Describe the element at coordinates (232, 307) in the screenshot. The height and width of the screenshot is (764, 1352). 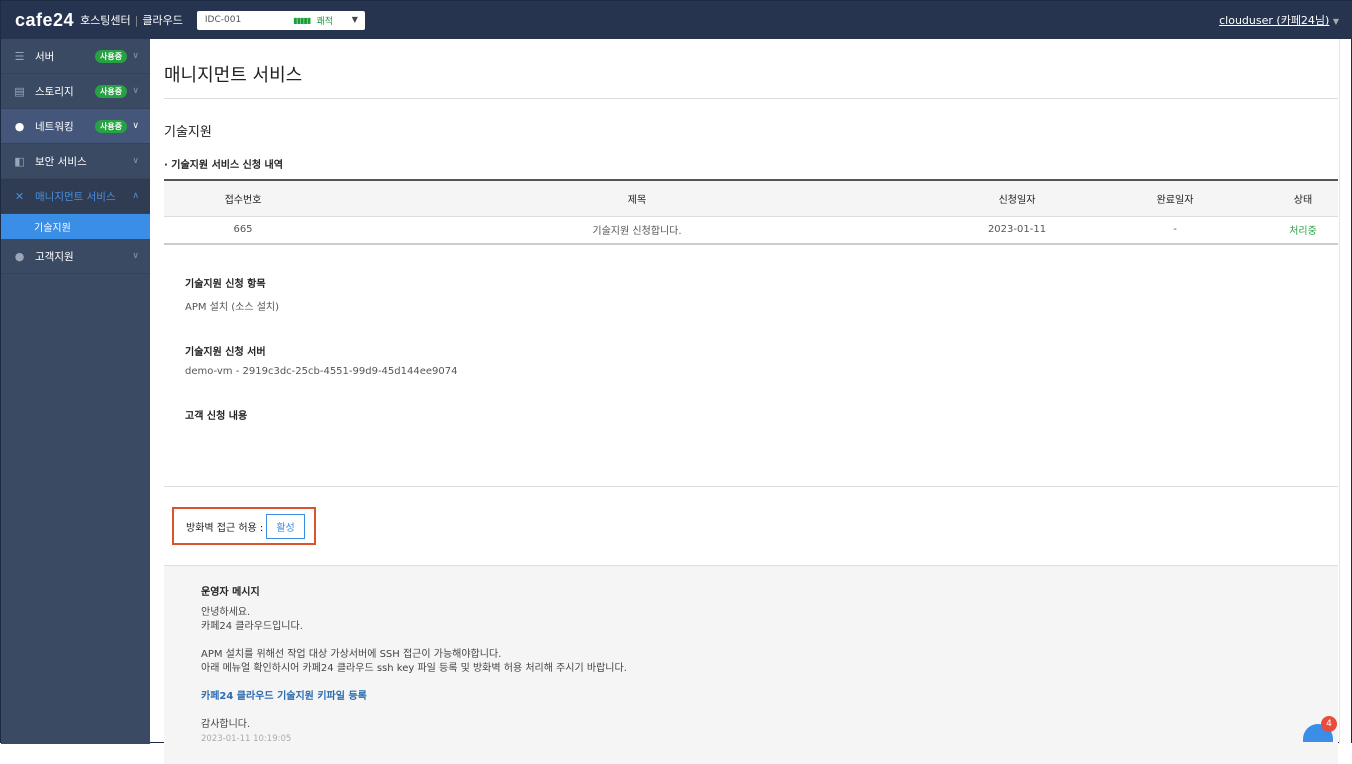
I see `item-value: APM 설치 (소스 설치)` at that location.